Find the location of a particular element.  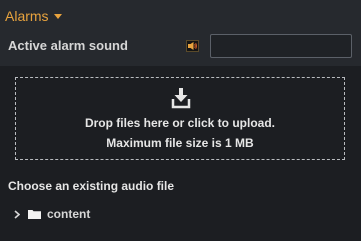

folder-icon is located at coordinates (34, 214).